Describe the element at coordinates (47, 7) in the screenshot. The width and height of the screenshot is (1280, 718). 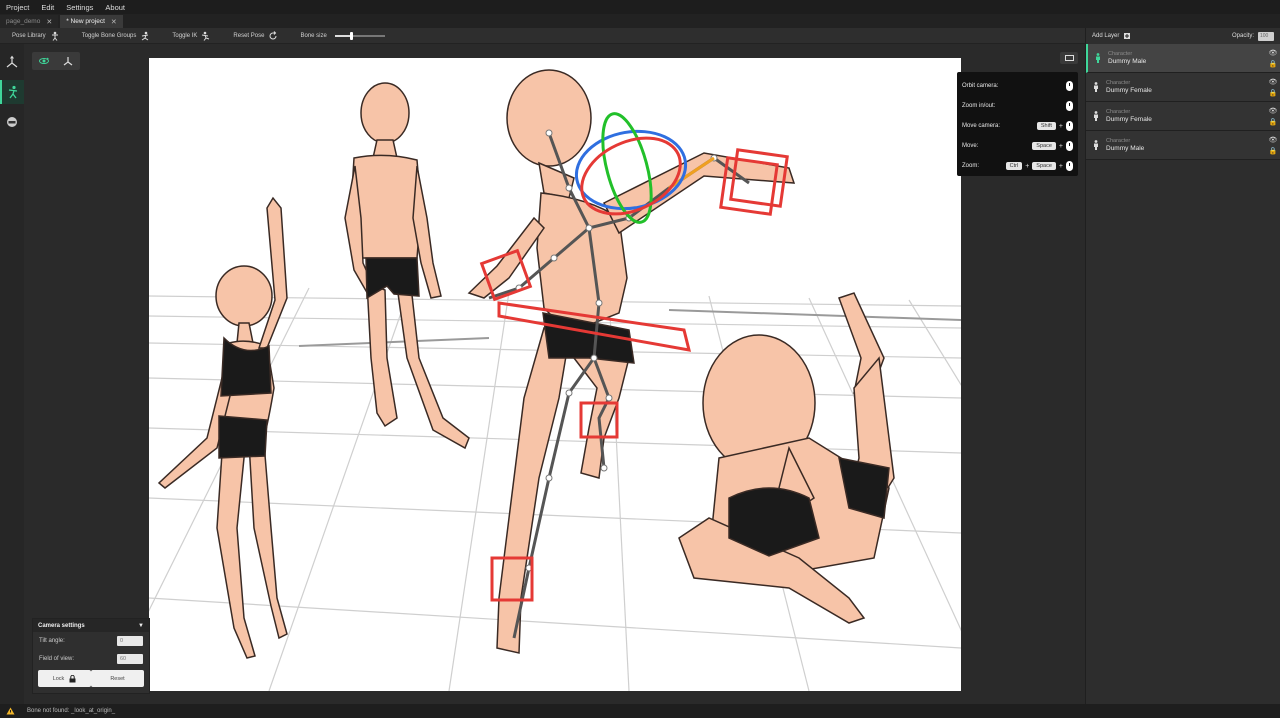
I see `menu-edit: Edit` at that location.